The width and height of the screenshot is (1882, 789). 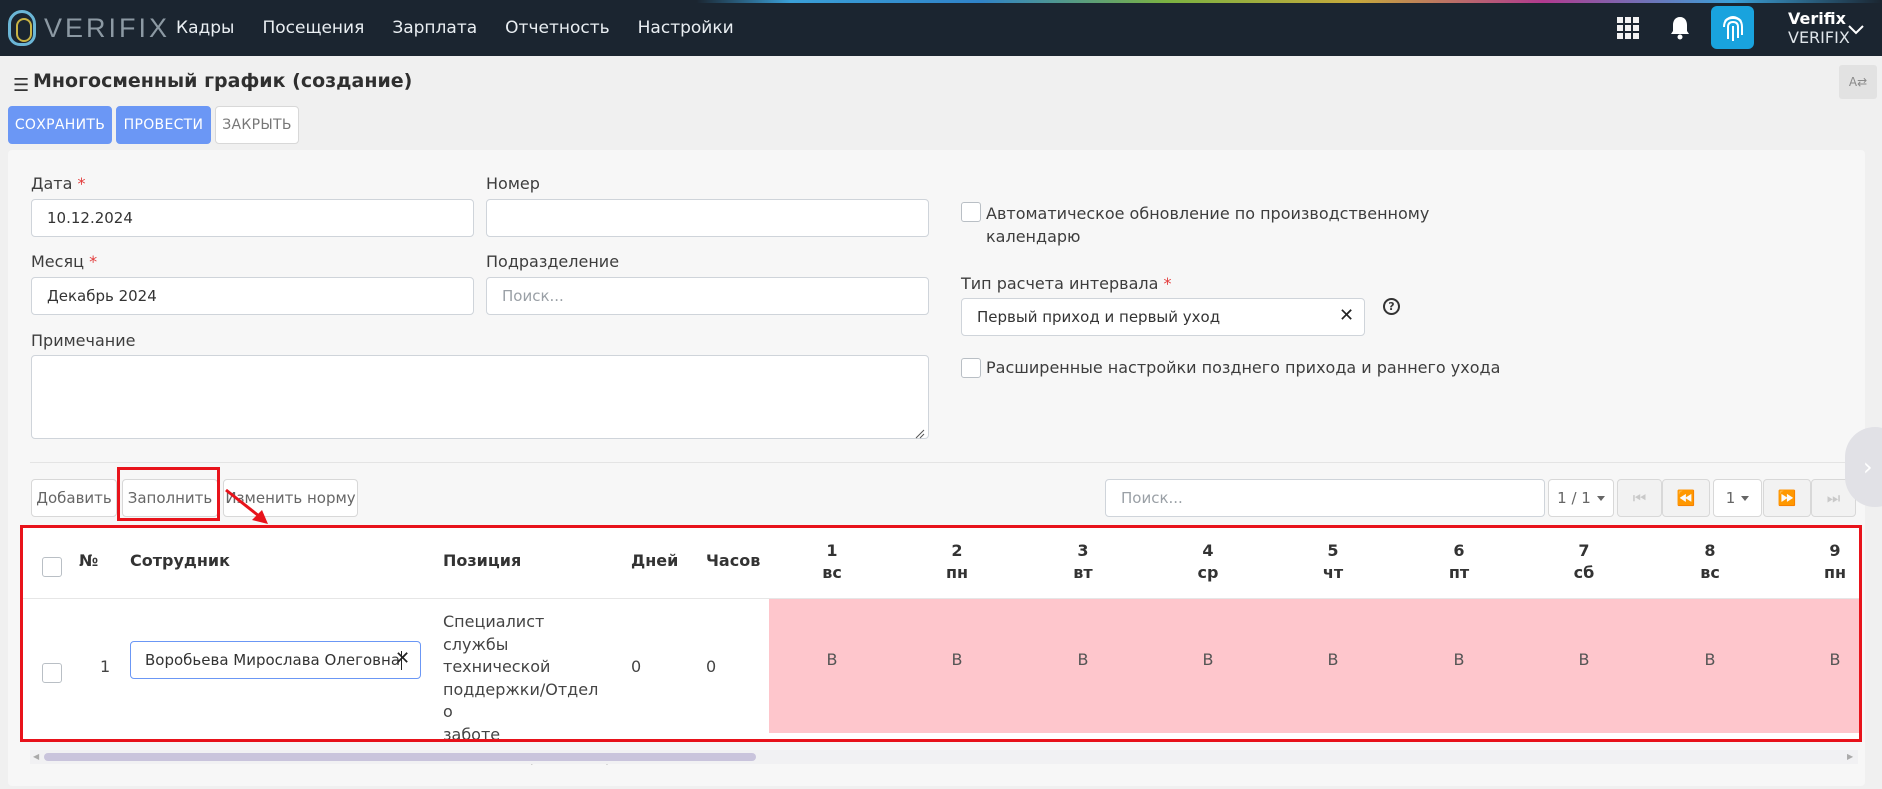 What do you see at coordinates (60, 125) in the screenshot?
I see `save-button: СОХРАНИТЬ` at bounding box center [60, 125].